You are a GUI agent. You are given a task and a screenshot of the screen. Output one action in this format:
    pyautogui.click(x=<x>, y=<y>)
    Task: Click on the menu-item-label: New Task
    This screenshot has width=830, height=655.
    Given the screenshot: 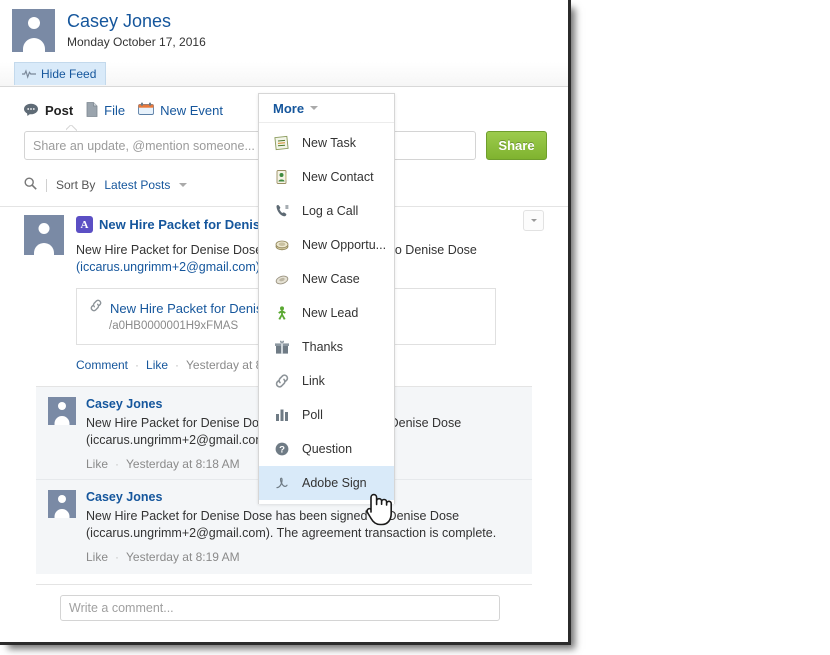 What is the action you would take?
    pyautogui.click(x=329, y=143)
    